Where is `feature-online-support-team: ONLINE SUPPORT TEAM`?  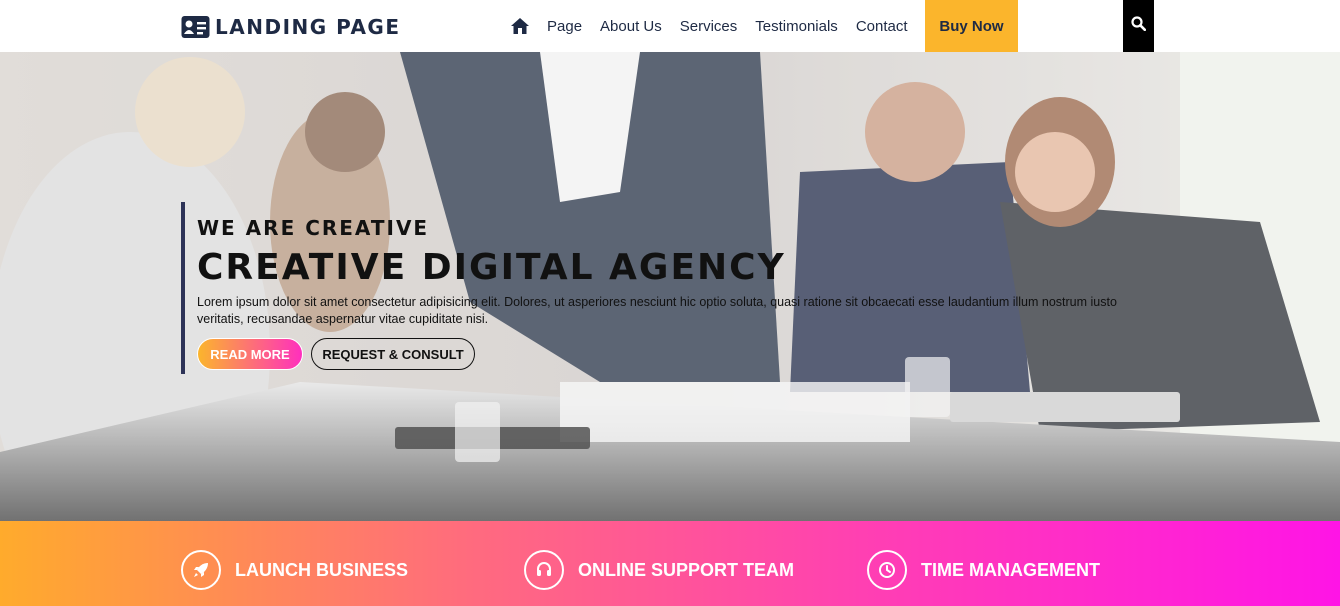
feature-online-support-team: ONLINE SUPPORT TEAM is located at coordinates (659, 570).